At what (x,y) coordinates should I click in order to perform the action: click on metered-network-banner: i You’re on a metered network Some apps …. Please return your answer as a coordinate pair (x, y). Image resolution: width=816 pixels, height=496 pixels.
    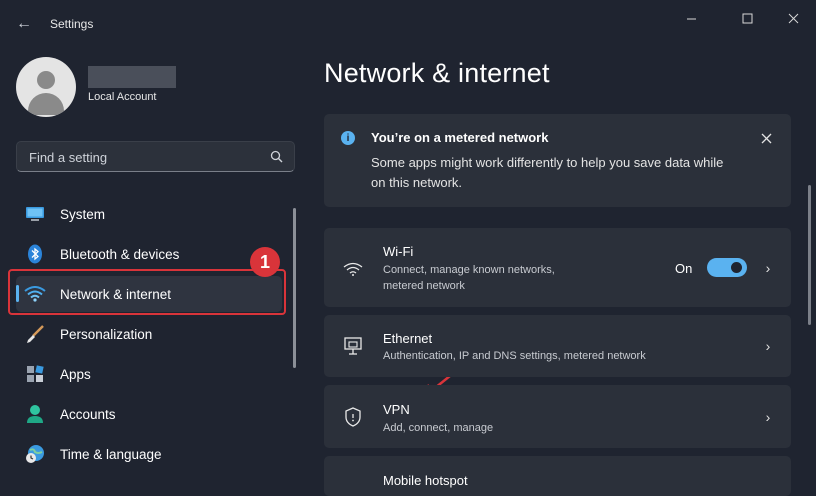
    Looking at the image, I should click on (557, 160).